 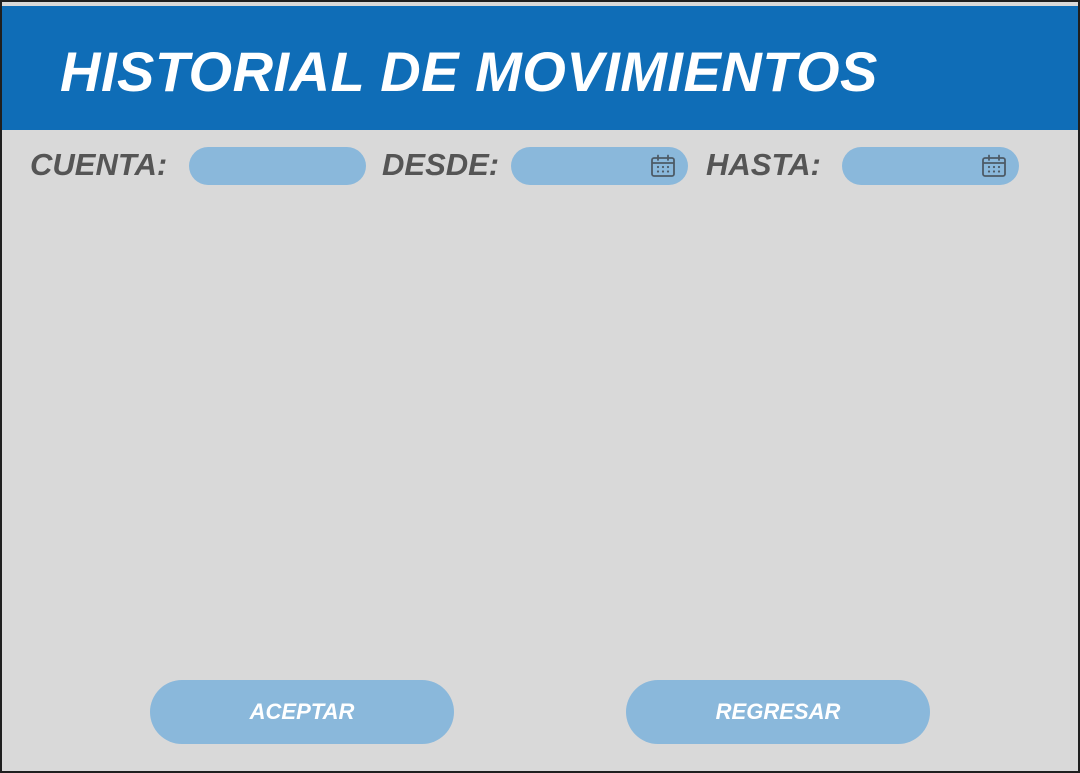 I want to click on accept-button: ACEPTAR, so click(x=302, y=712).